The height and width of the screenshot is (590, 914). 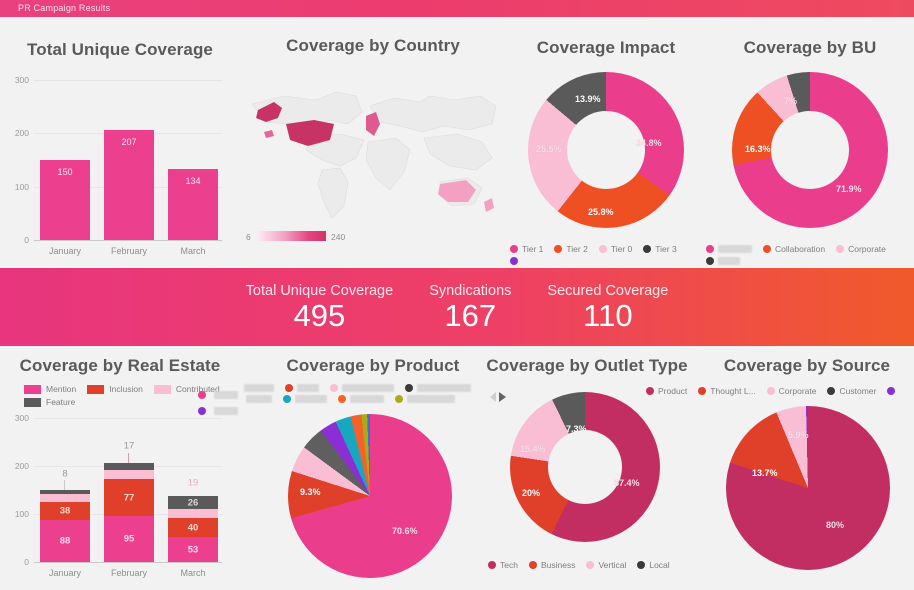 I want to click on segment-mention-january: 88, so click(x=65, y=541).